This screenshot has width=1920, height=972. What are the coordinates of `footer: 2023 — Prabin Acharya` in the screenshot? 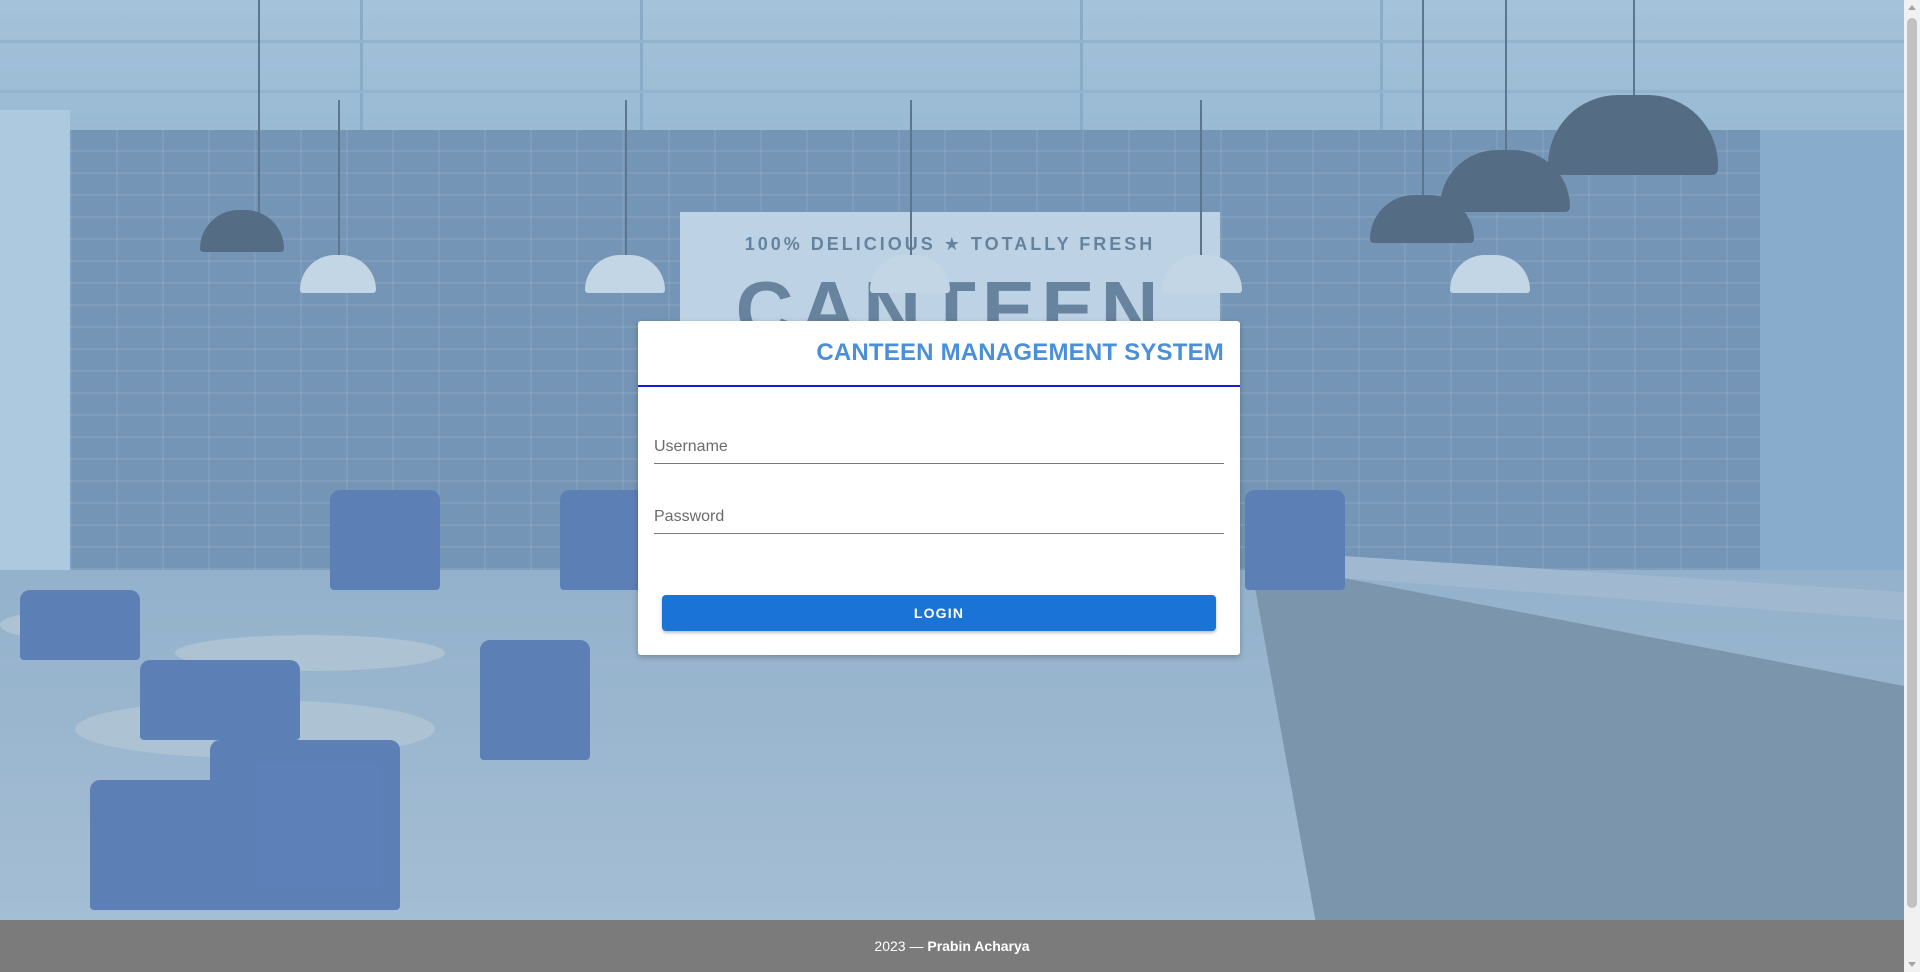 It's located at (952, 946).